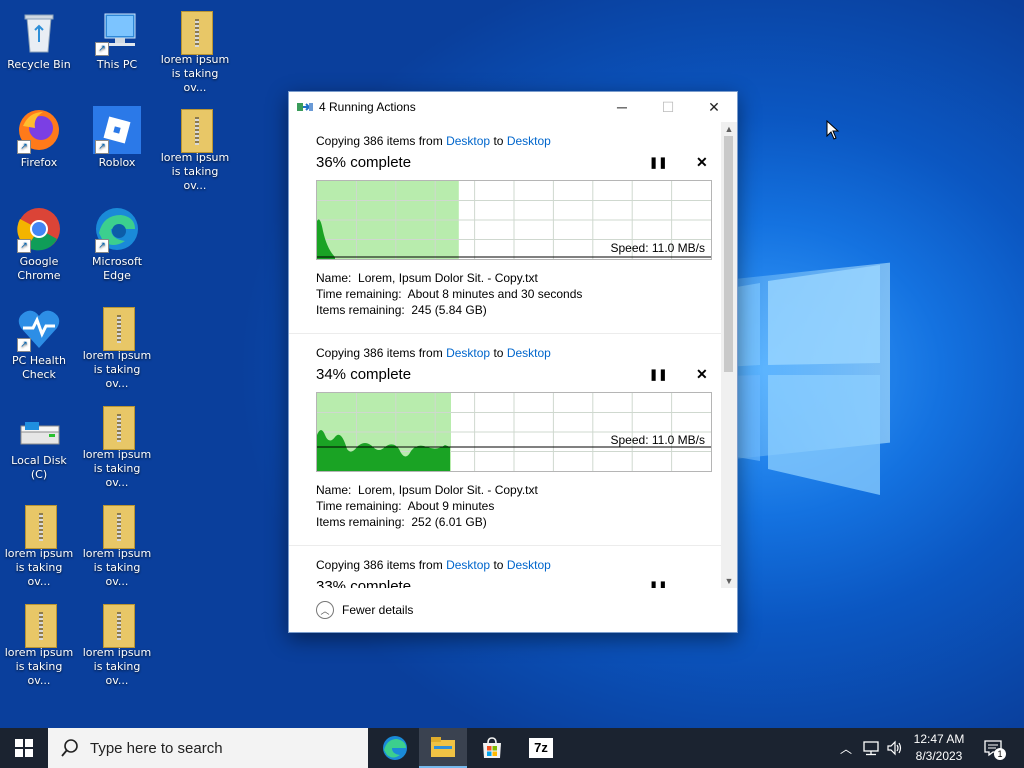  Describe the element at coordinates (939, 748) in the screenshot. I see `taskbar-clock: 12:47 AM 8/3/2023` at that location.